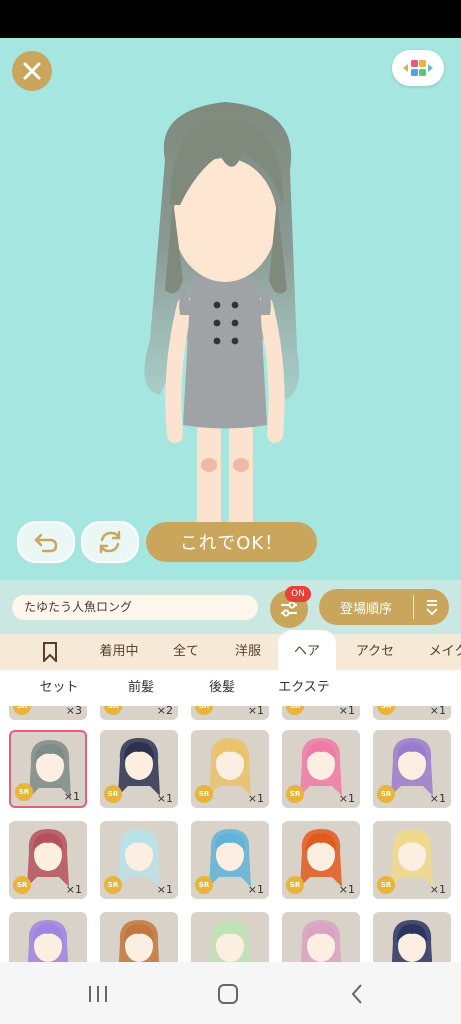 The width and height of the screenshot is (461, 1024). What do you see at coordinates (231, 542) in the screenshot?
I see `confirm-ok-button: これでOK！` at bounding box center [231, 542].